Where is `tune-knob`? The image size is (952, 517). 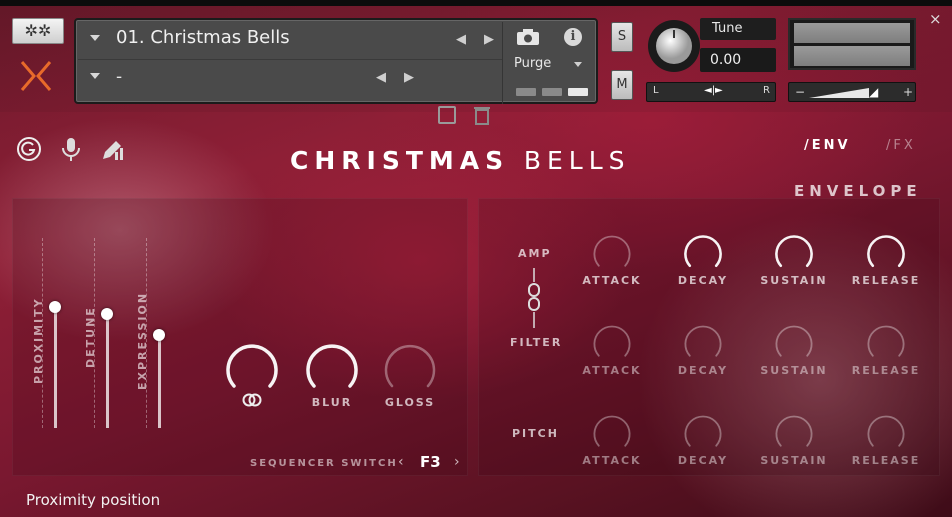
tune-knob is located at coordinates (674, 46).